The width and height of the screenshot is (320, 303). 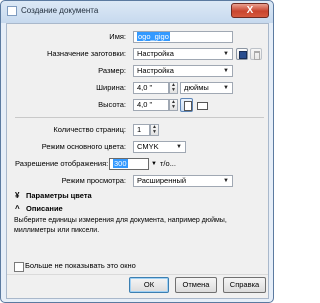 What do you see at coordinates (183, 54) in the screenshot?
I see `preset-select: Настройка` at bounding box center [183, 54].